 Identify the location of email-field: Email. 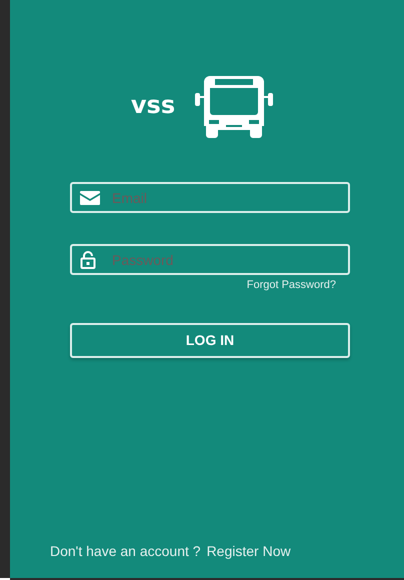
(210, 197).